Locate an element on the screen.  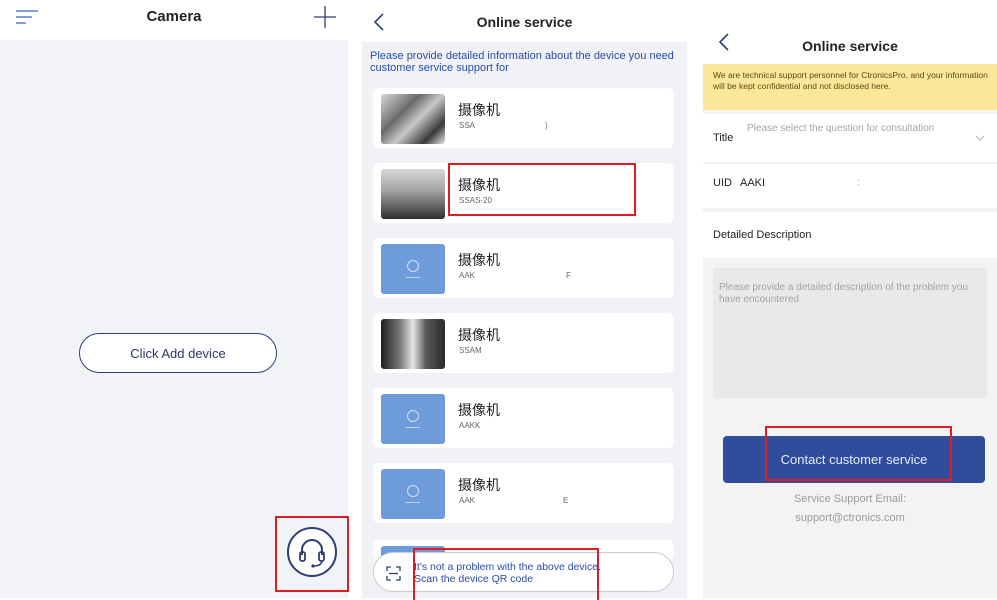
description-header: Detailed Description is located at coordinates (850, 235).